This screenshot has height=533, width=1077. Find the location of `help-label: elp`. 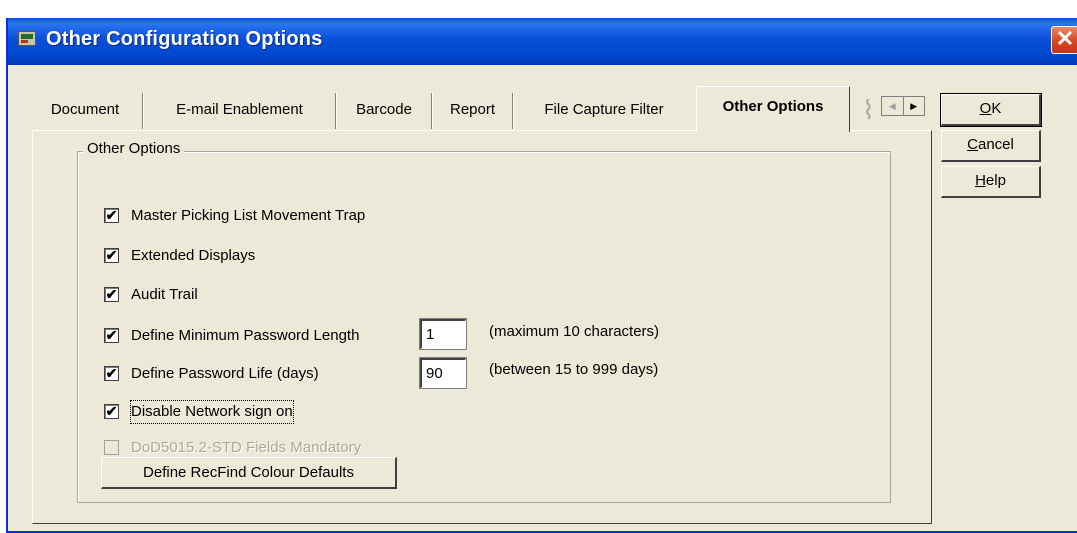

help-label: elp is located at coordinates (995, 180).